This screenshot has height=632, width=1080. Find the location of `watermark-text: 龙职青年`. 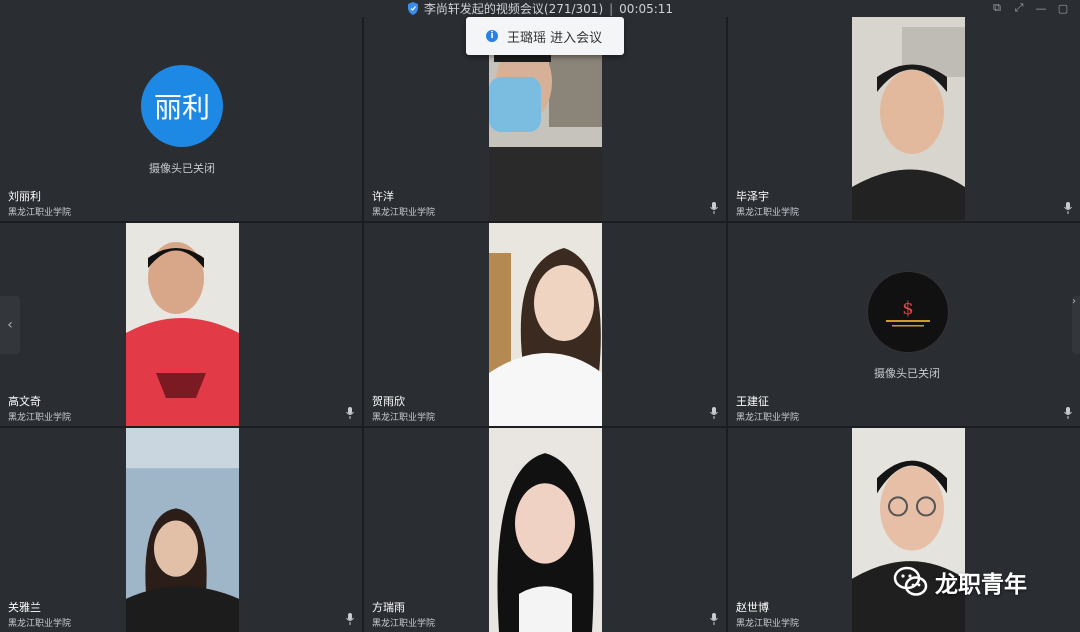

watermark-text: 龙职青年 is located at coordinates (981, 585).